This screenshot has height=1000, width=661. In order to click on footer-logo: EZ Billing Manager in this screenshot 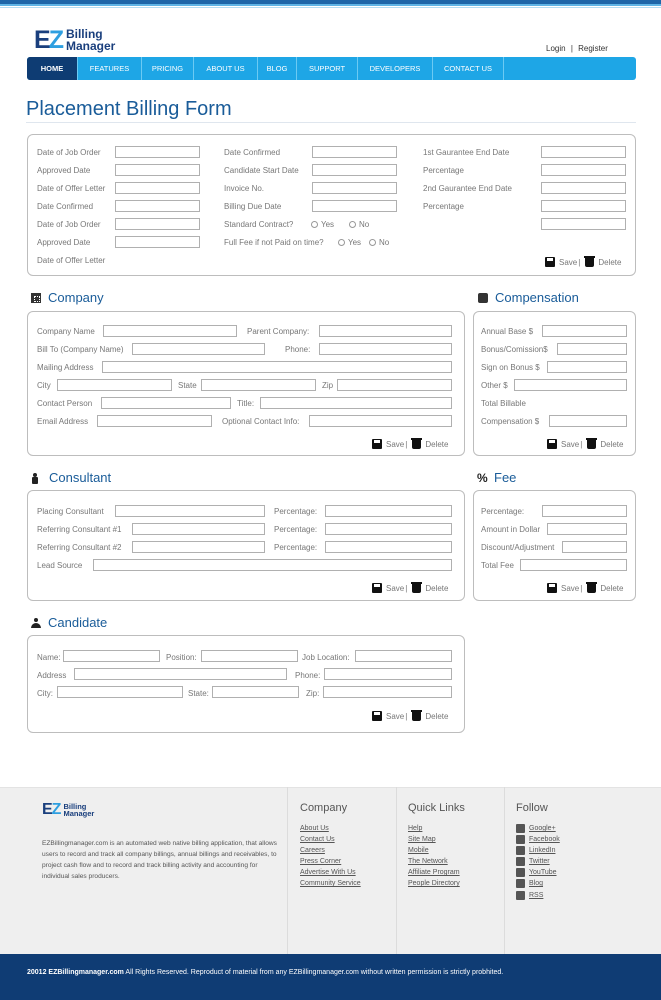, I will do `click(68, 810)`.